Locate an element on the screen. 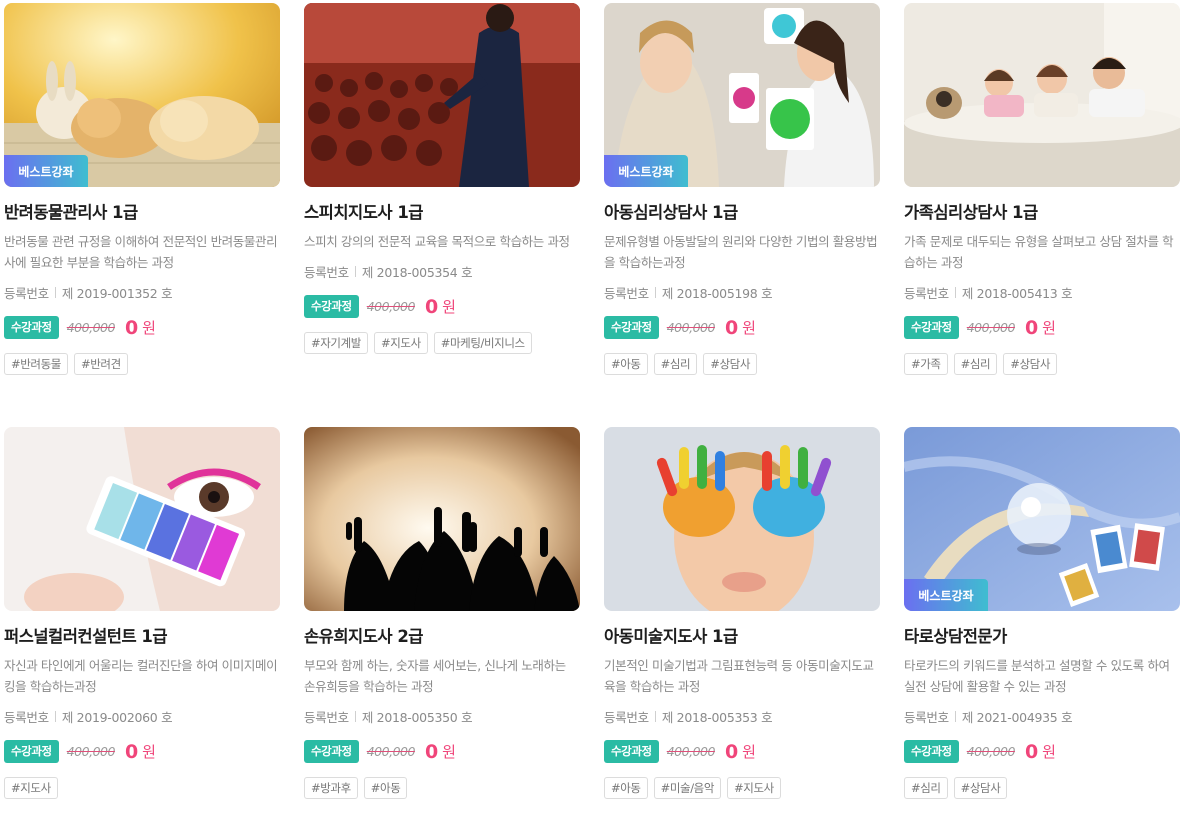 This screenshot has height=827, width=1182. course-title: 퍼스널컬러컨설턴트 1급 is located at coordinates (142, 637).